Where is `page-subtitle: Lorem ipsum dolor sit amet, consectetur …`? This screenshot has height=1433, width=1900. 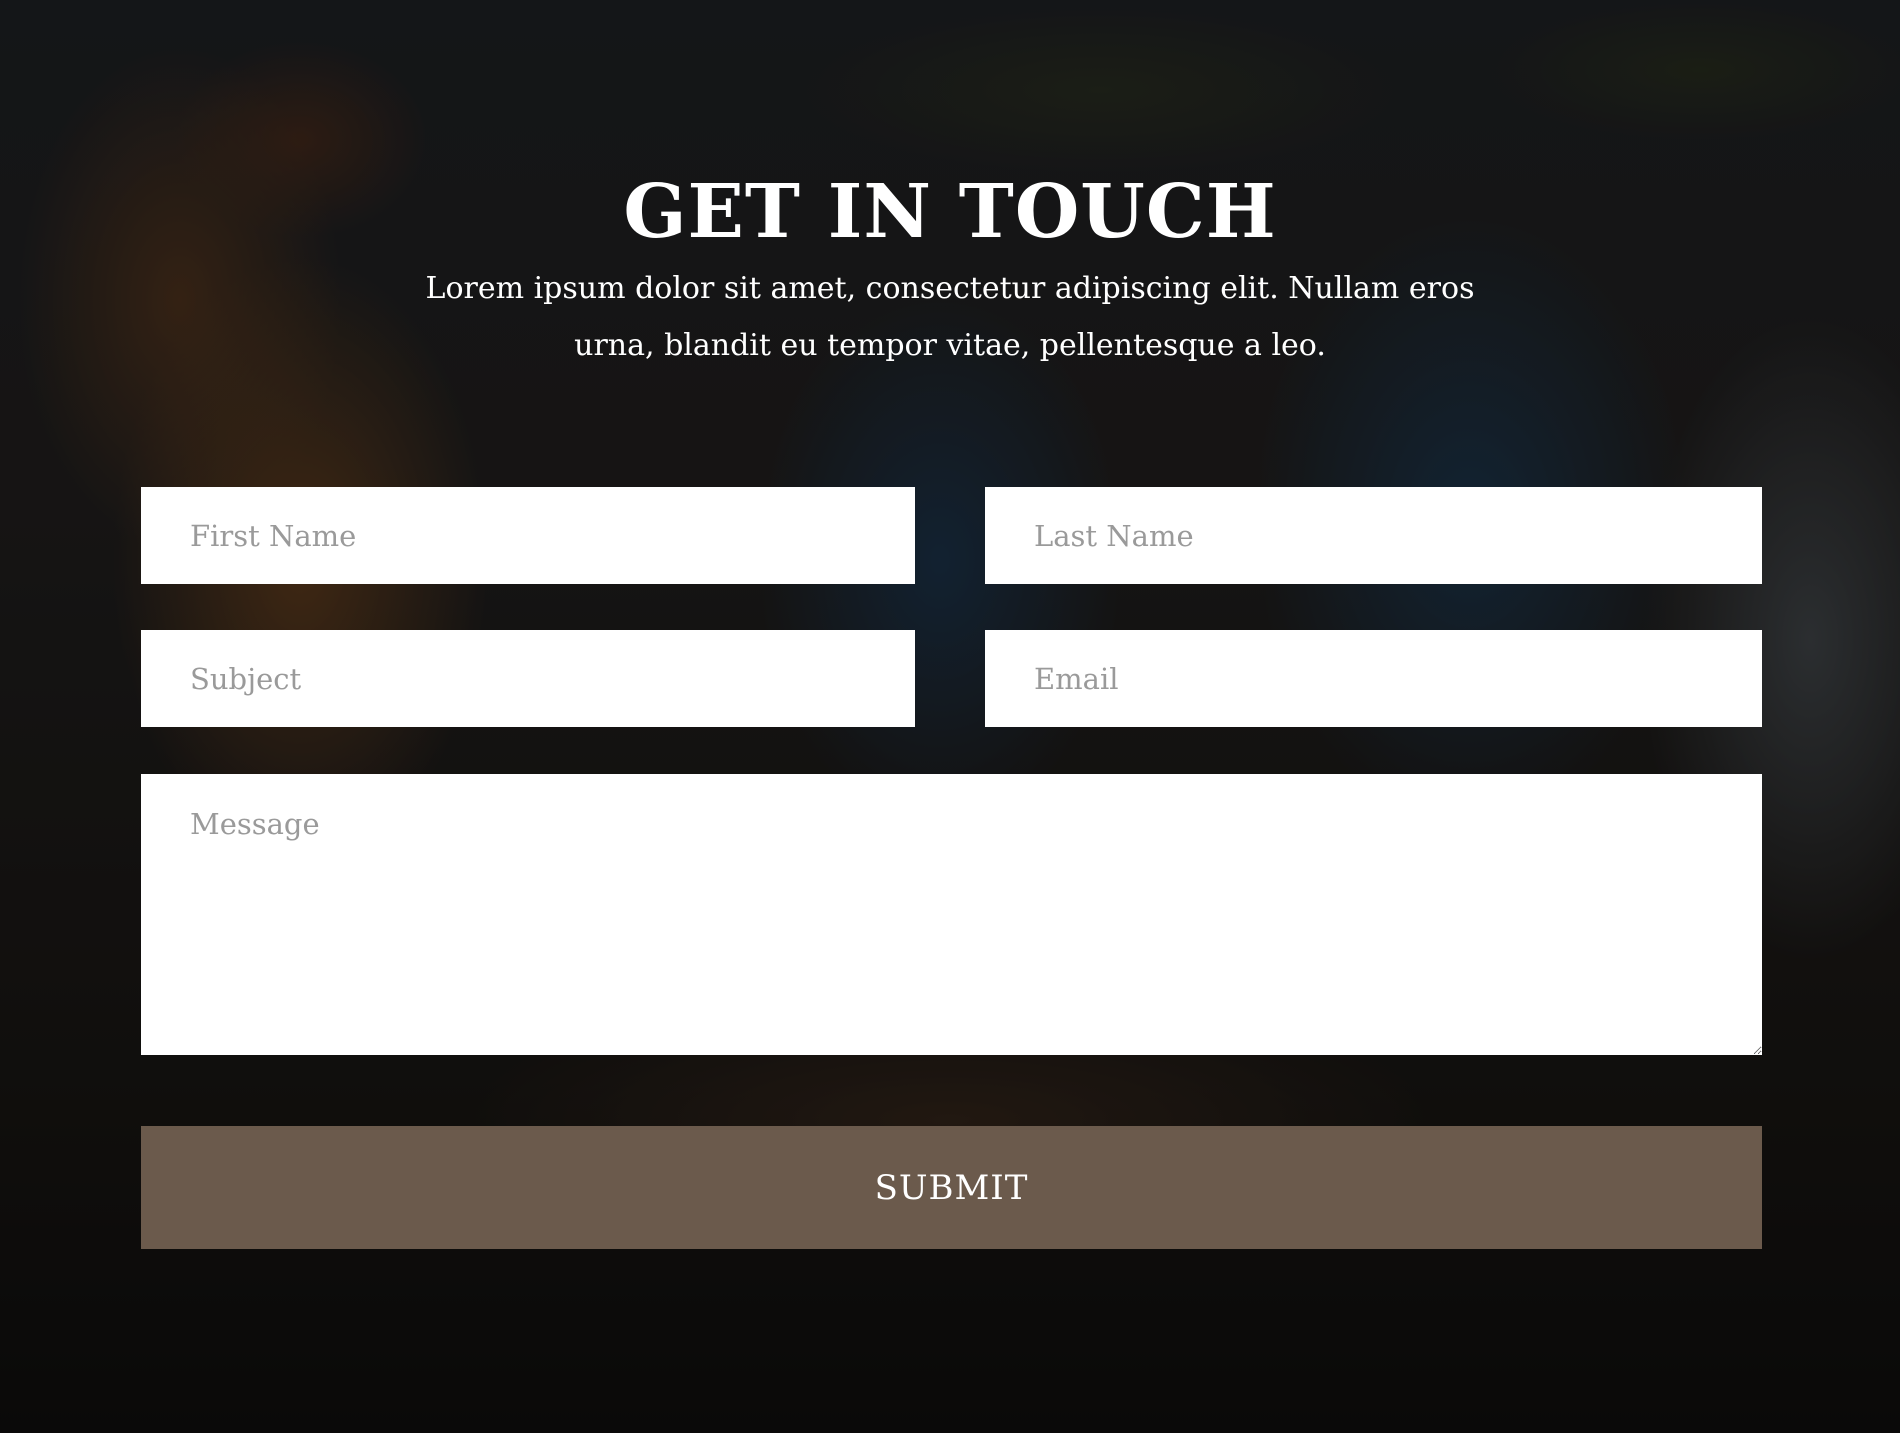
page-subtitle: Lorem ipsum dolor sit amet, consectetur … is located at coordinates (950, 317).